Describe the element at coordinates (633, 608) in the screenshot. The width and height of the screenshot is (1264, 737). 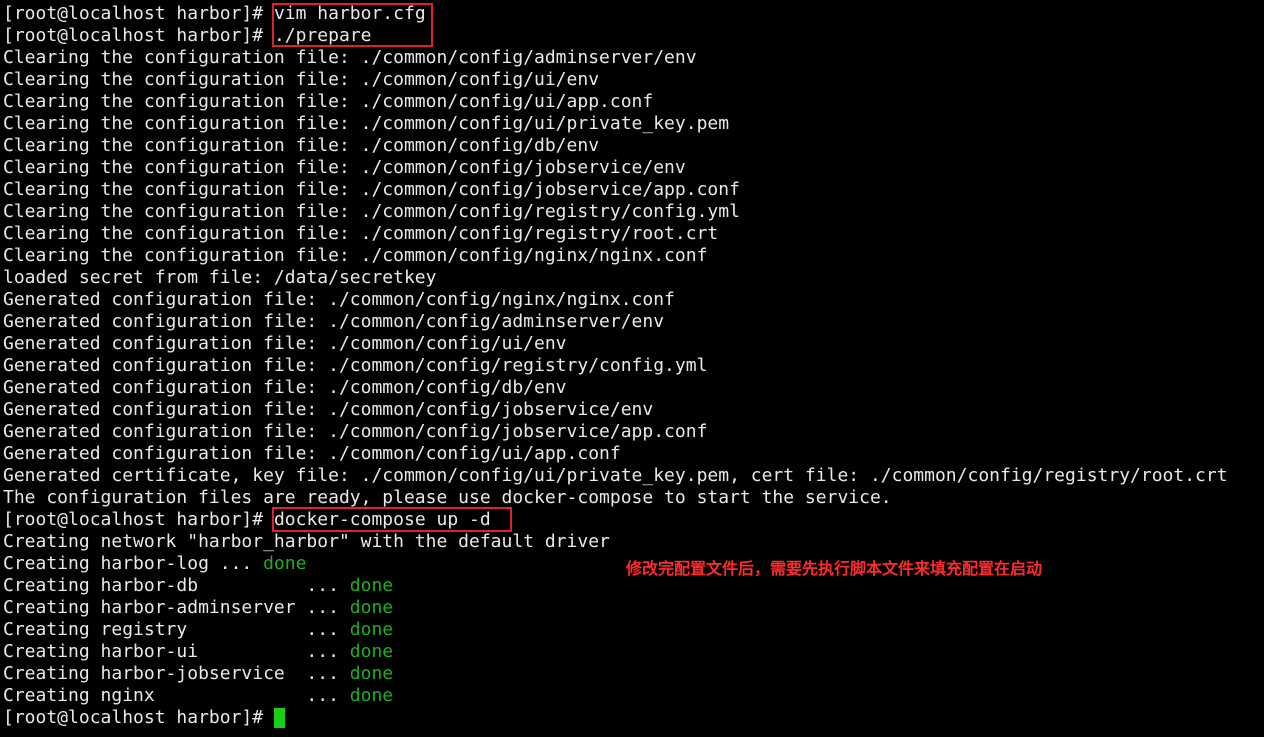
I see `creating-line: Creating harbor-adminserver ... done` at that location.